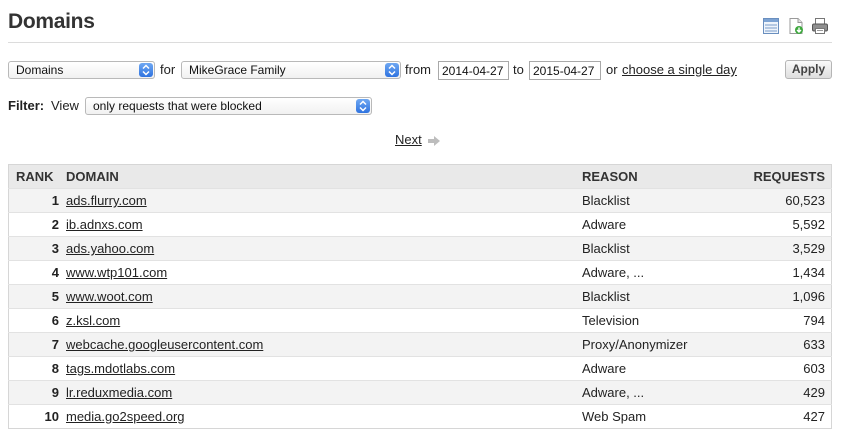 This screenshot has height=429, width=851. What do you see at coordinates (518, 69) in the screenshot?
I see `to-label: to` at bounding box center [518, 69].